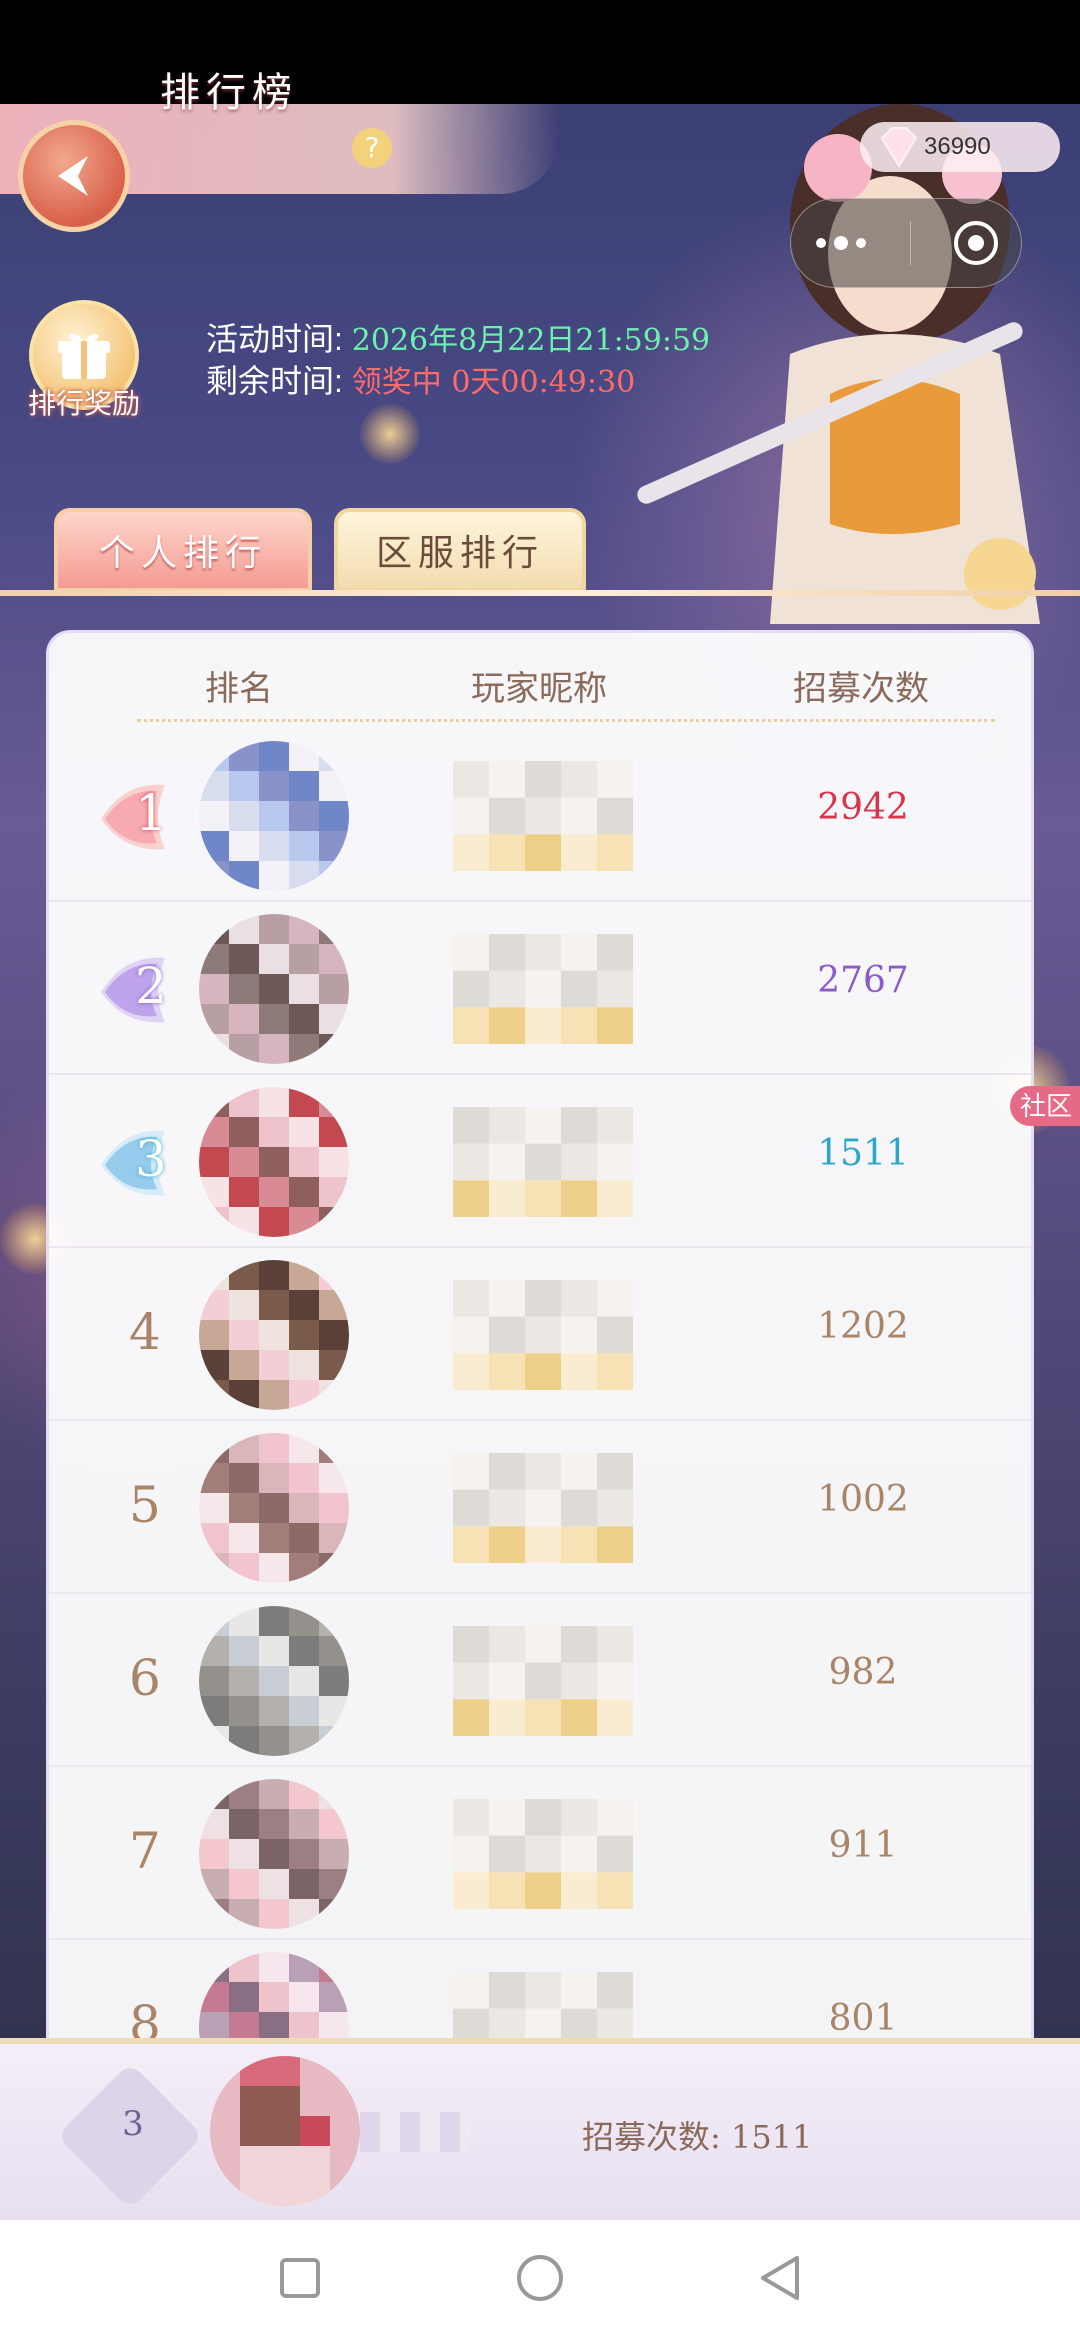  I want to click on back-triangle-icon, so click(780, 2278).